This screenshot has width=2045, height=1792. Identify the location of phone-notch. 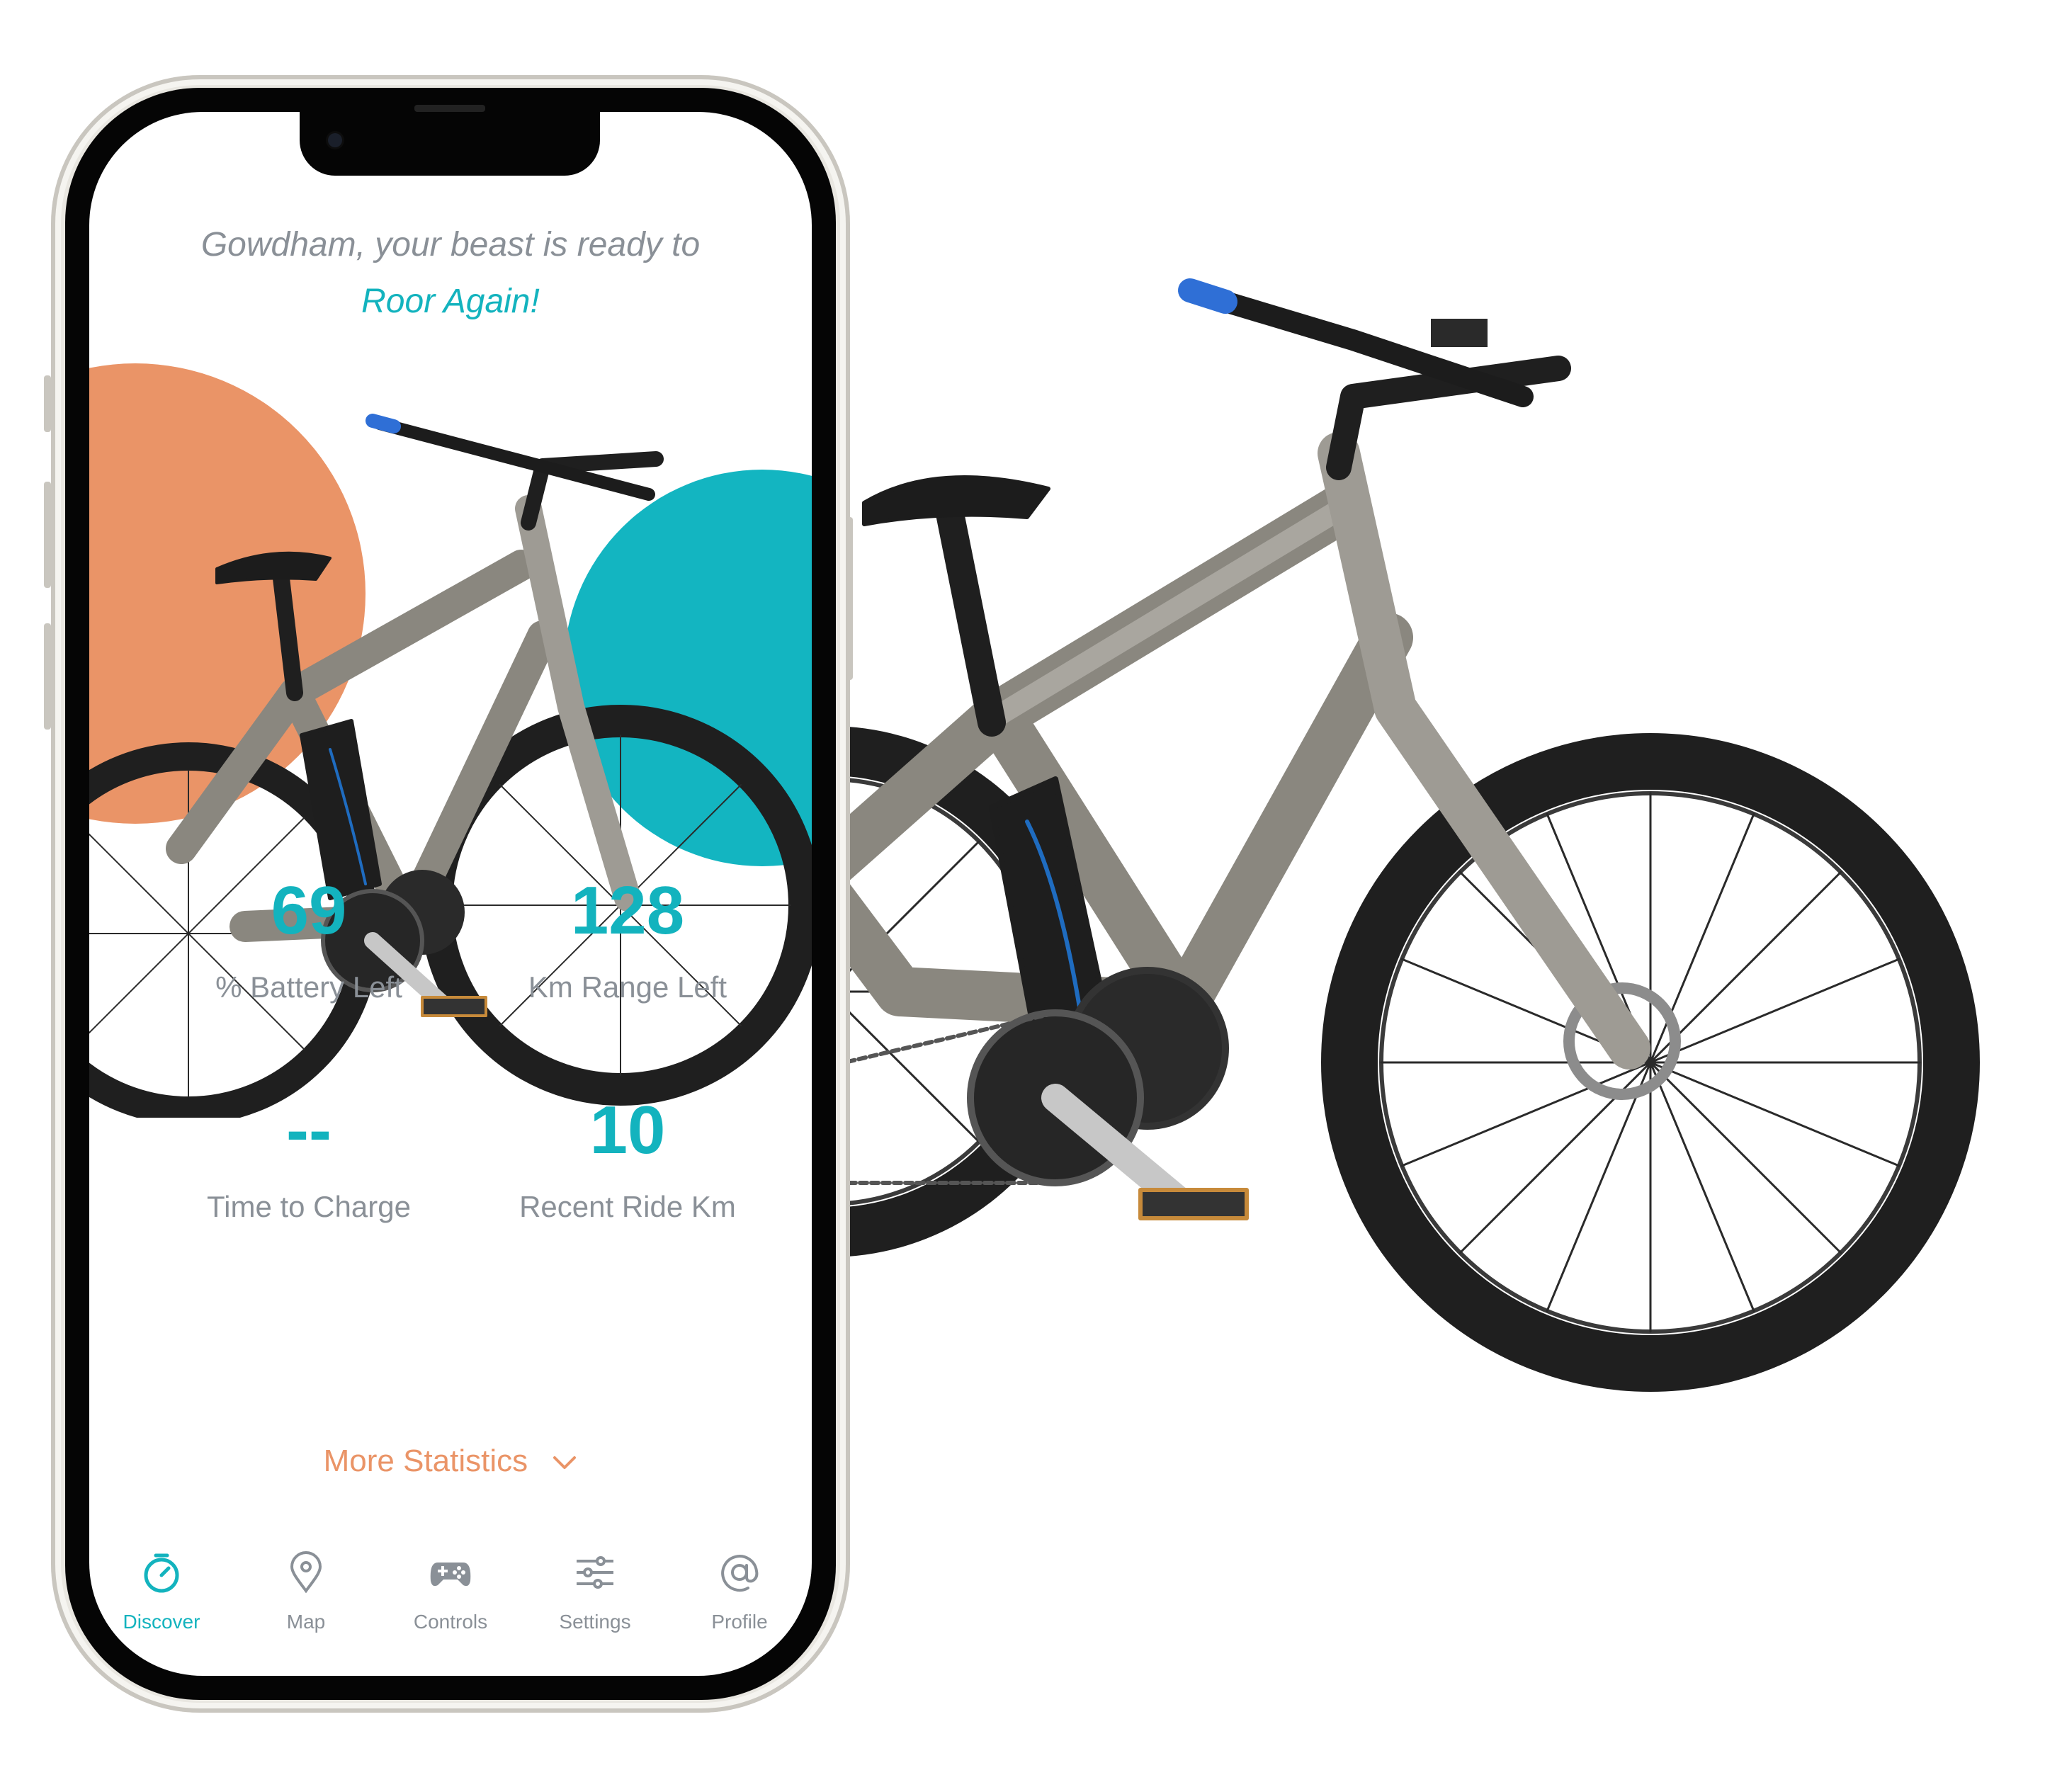
(450, 141).